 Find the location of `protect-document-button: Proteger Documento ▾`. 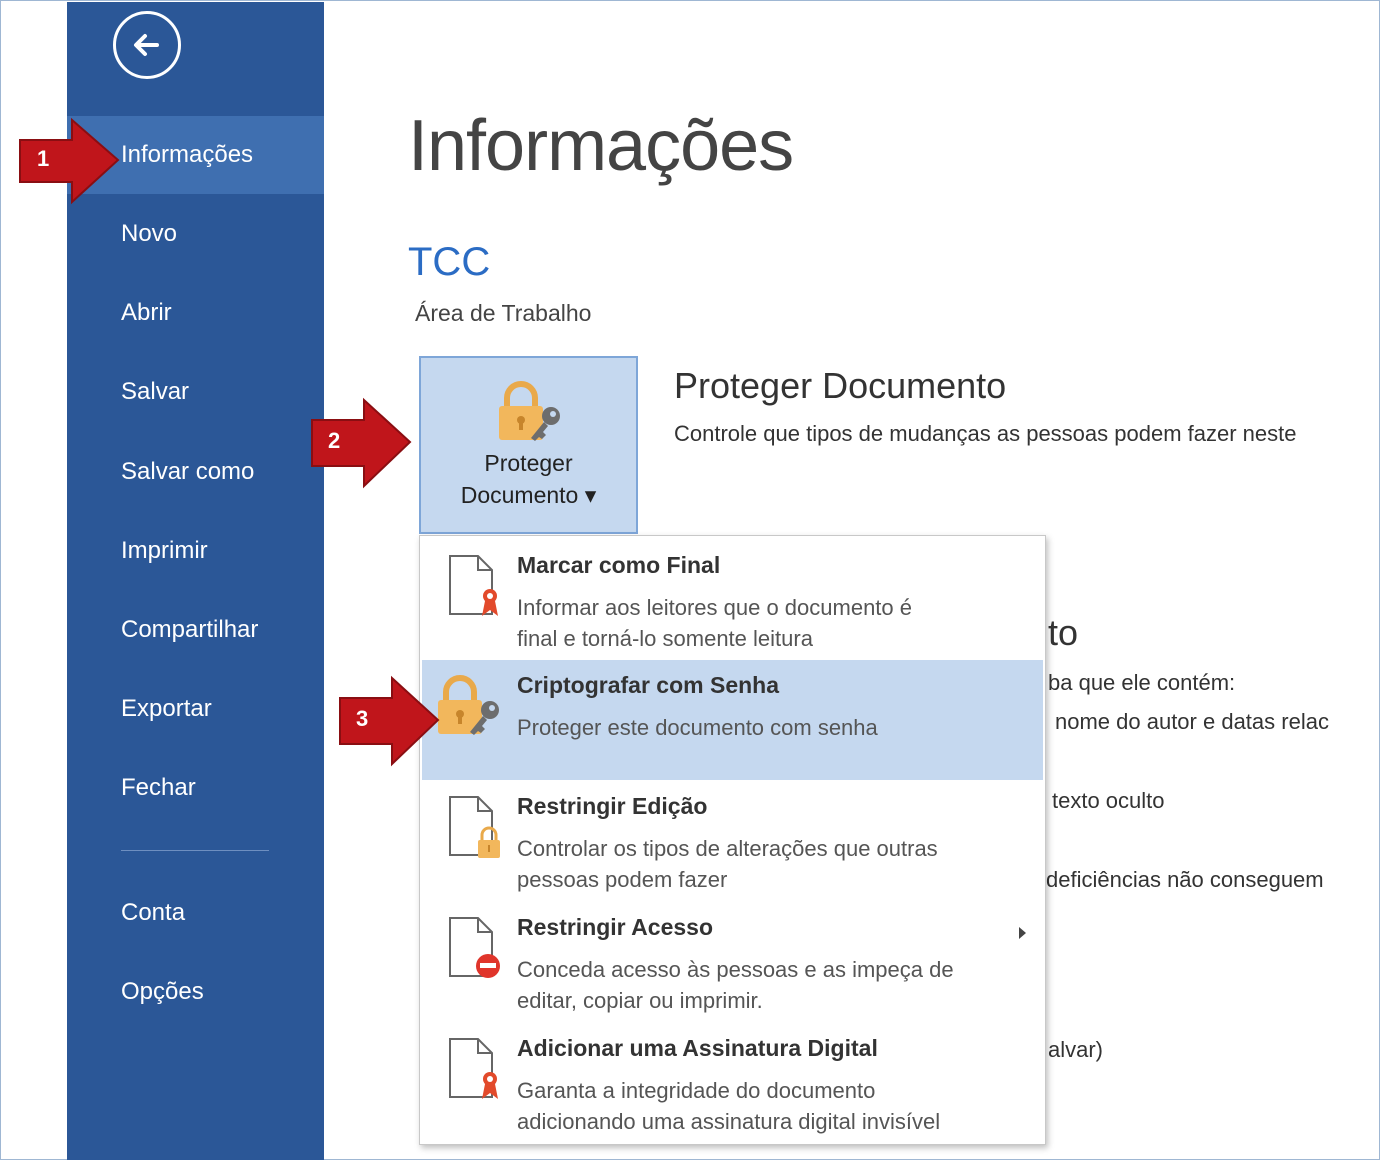

protect-document-button: Proteger Documento ▾ is located at coordinates (528, 445).